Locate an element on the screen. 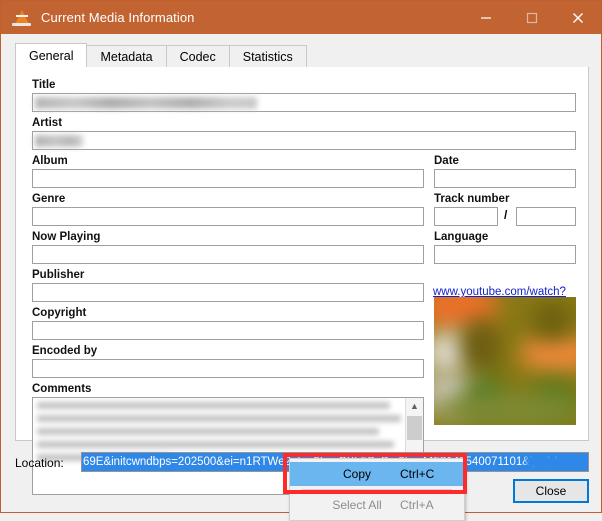  scroll-up-icon: ▲ is located at coordinates (414, 406).